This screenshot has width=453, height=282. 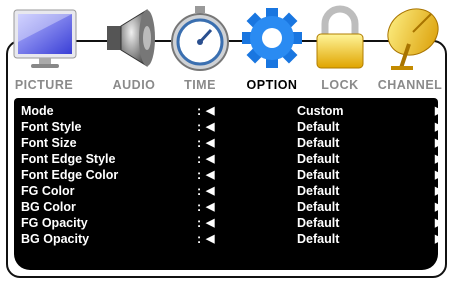 What do you see at coordinates (410, 85) in the screenshot?
I see `tab-label: CHANNEL` at bounding box center [410, 85].